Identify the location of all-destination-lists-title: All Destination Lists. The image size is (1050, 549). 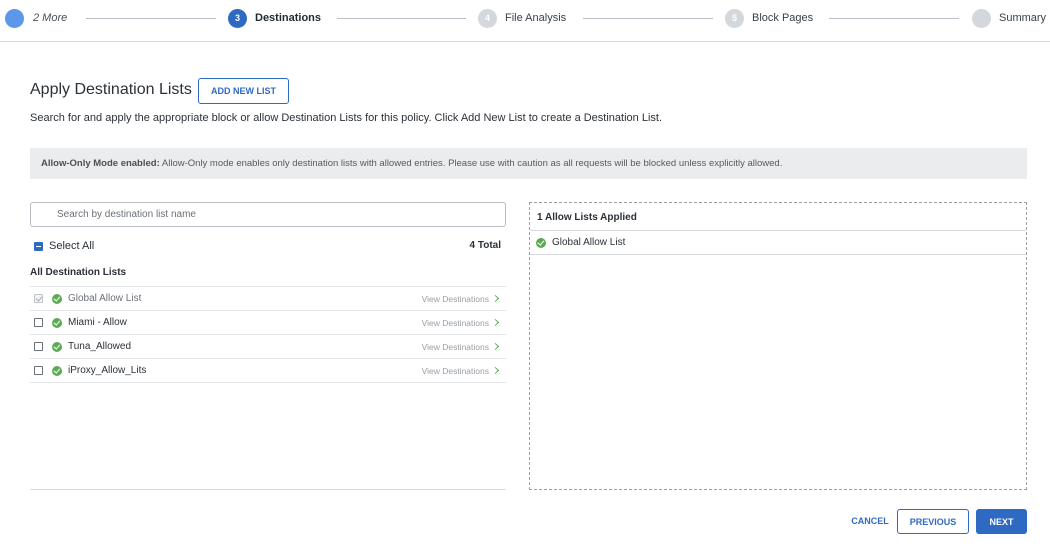
(78, 272).